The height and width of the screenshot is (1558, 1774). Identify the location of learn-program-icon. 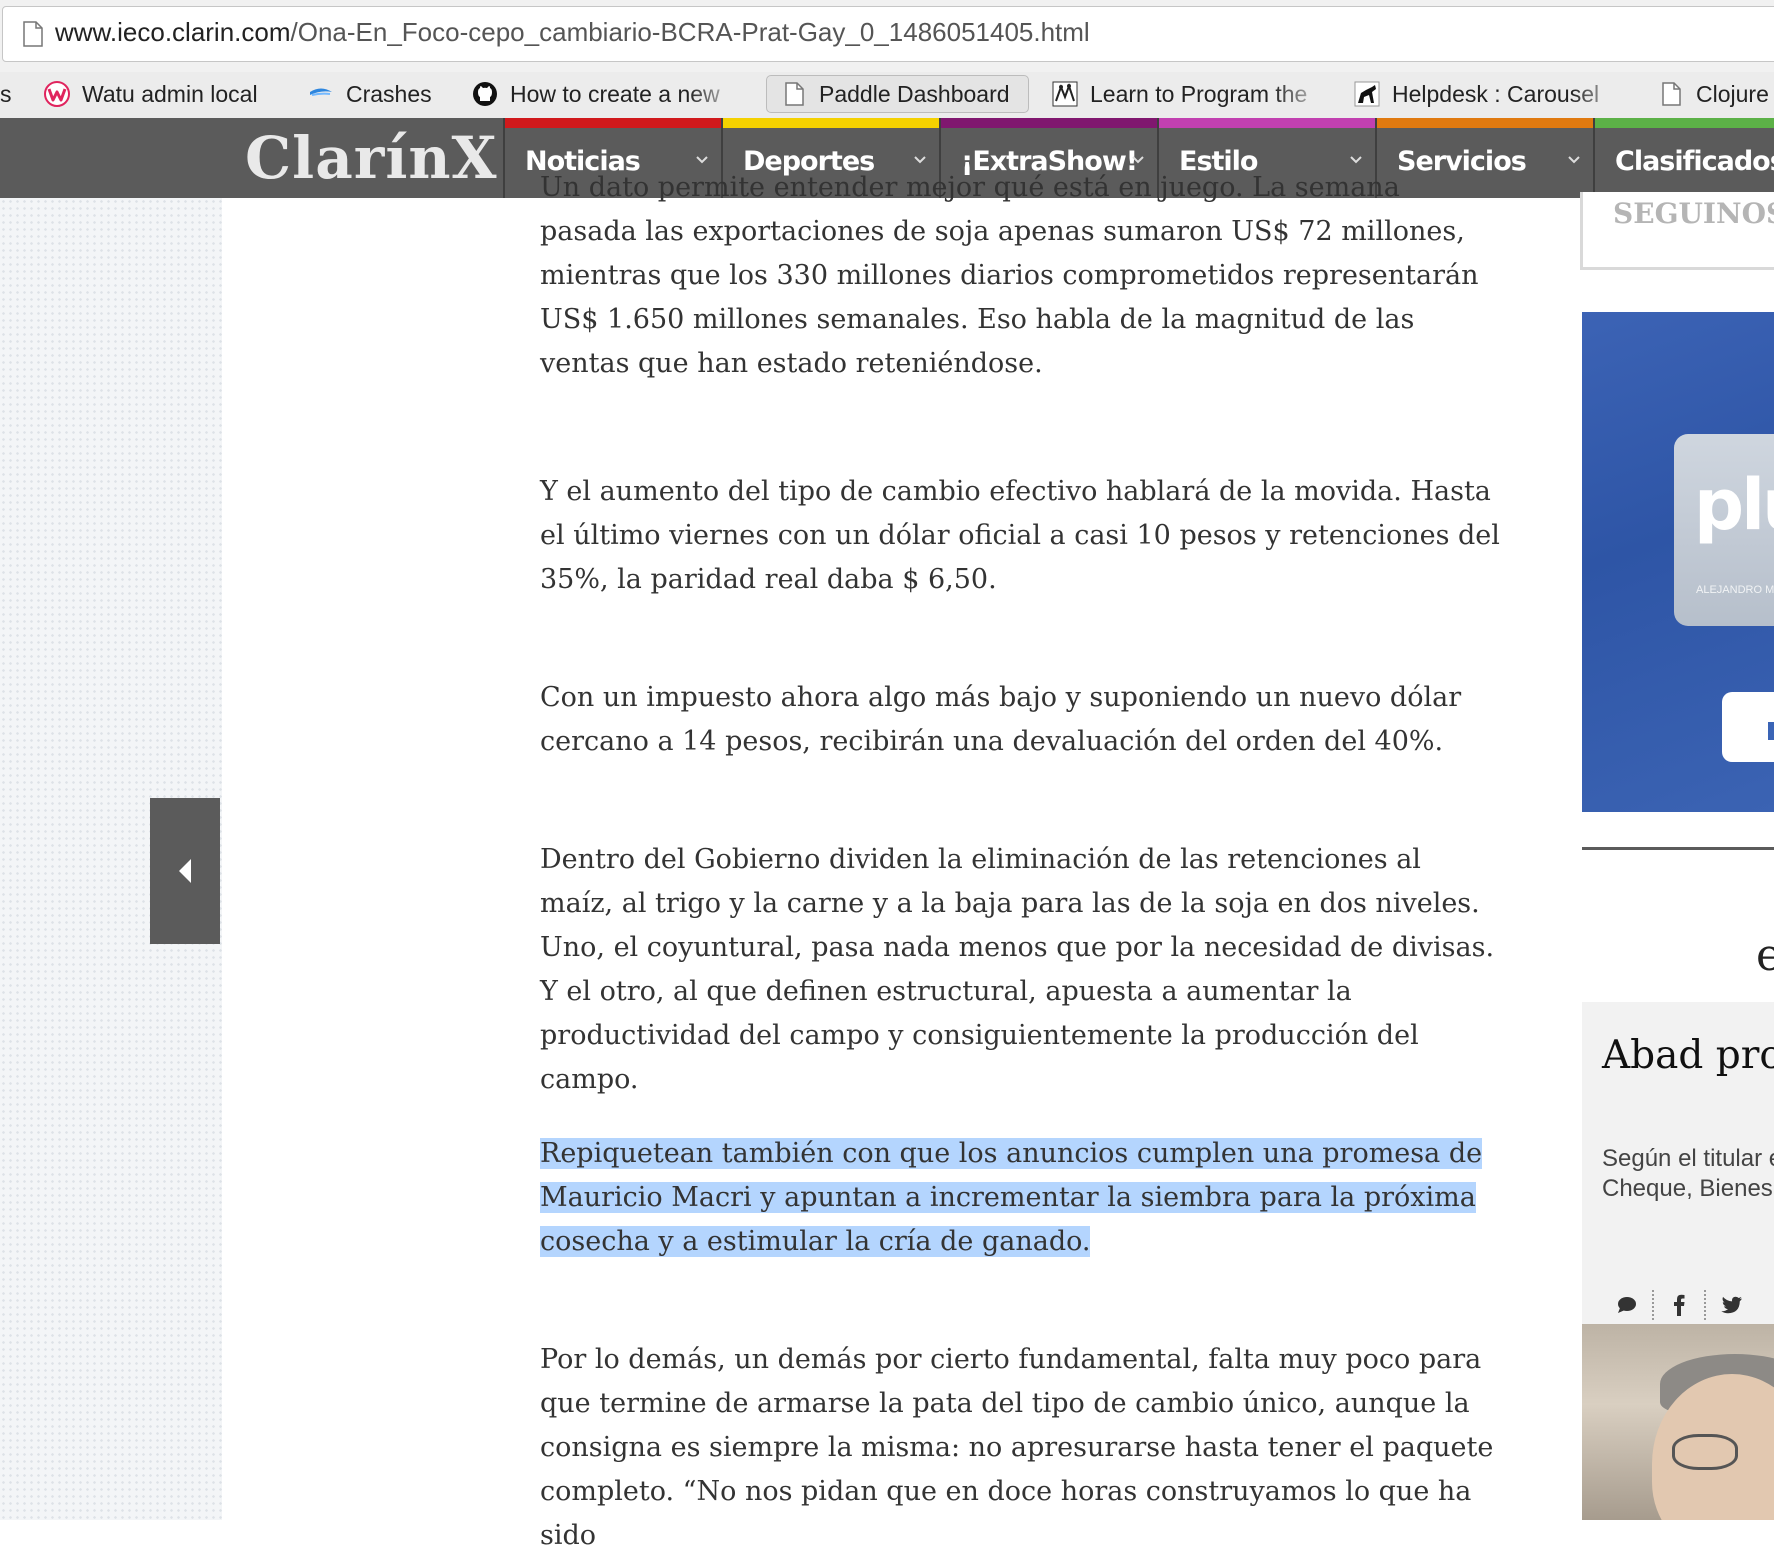
(1065, 94).